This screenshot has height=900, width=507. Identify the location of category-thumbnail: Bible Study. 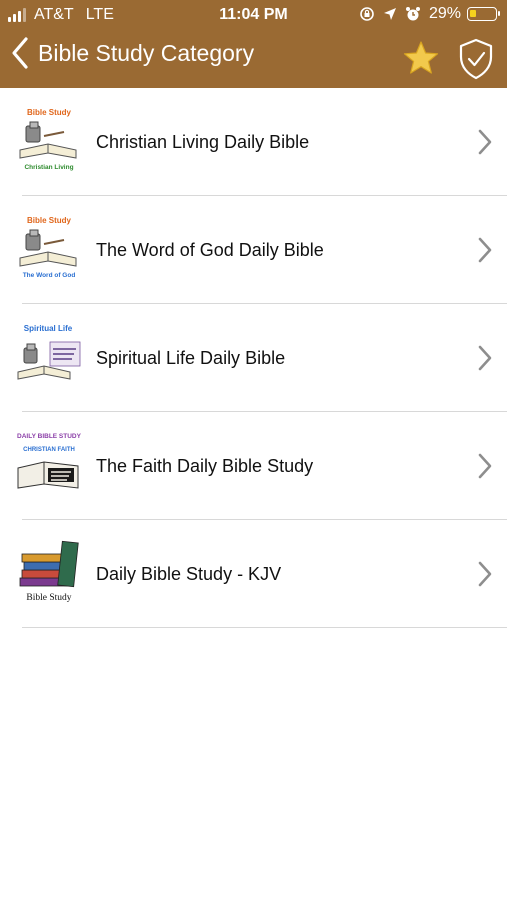
(49, 572).